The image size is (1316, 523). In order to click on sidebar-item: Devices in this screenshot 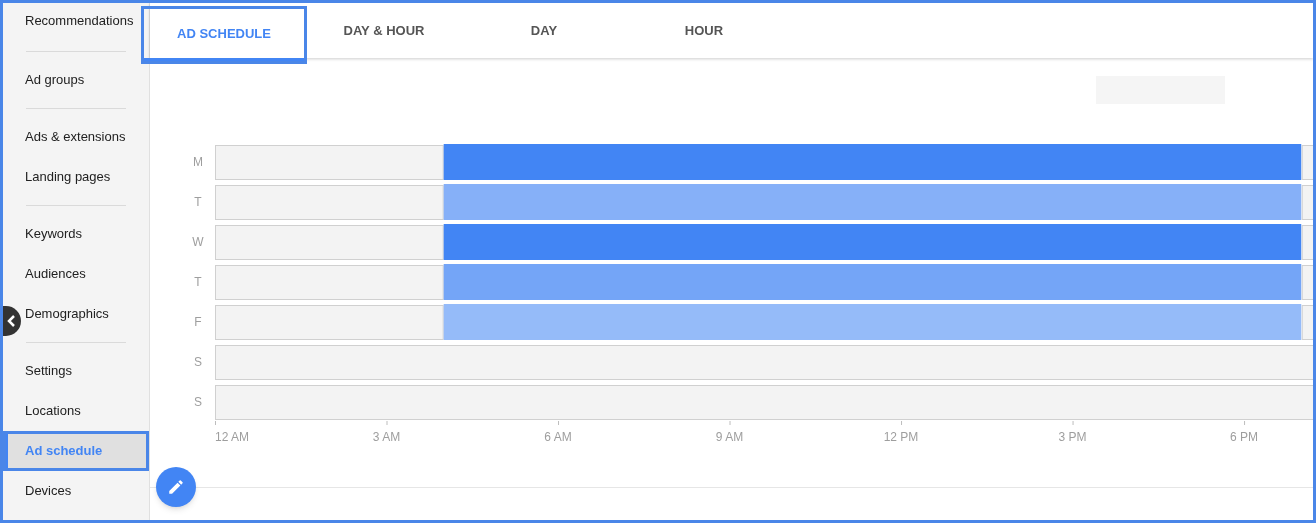, I will do `click(48, 491)`.